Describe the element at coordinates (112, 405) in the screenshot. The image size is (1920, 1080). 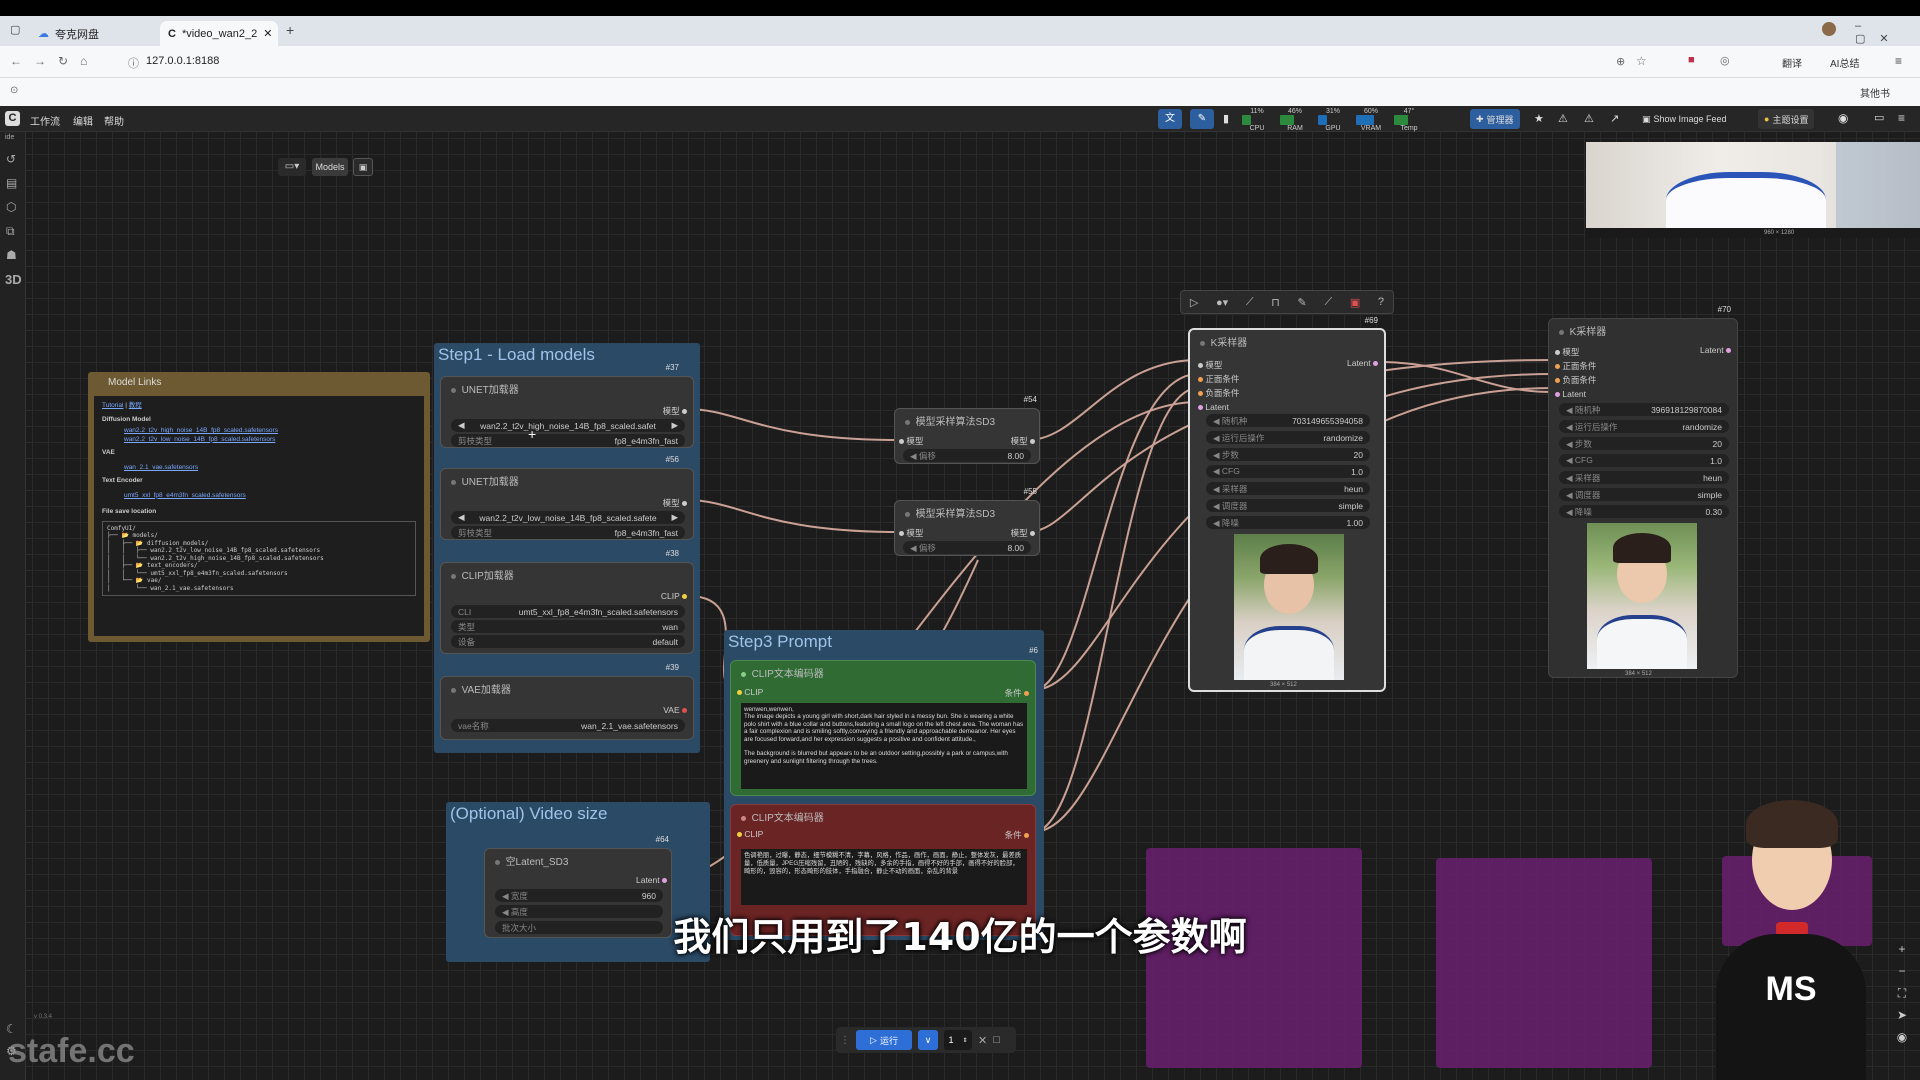
I see `tutorial-link: Tutorial` at that location.